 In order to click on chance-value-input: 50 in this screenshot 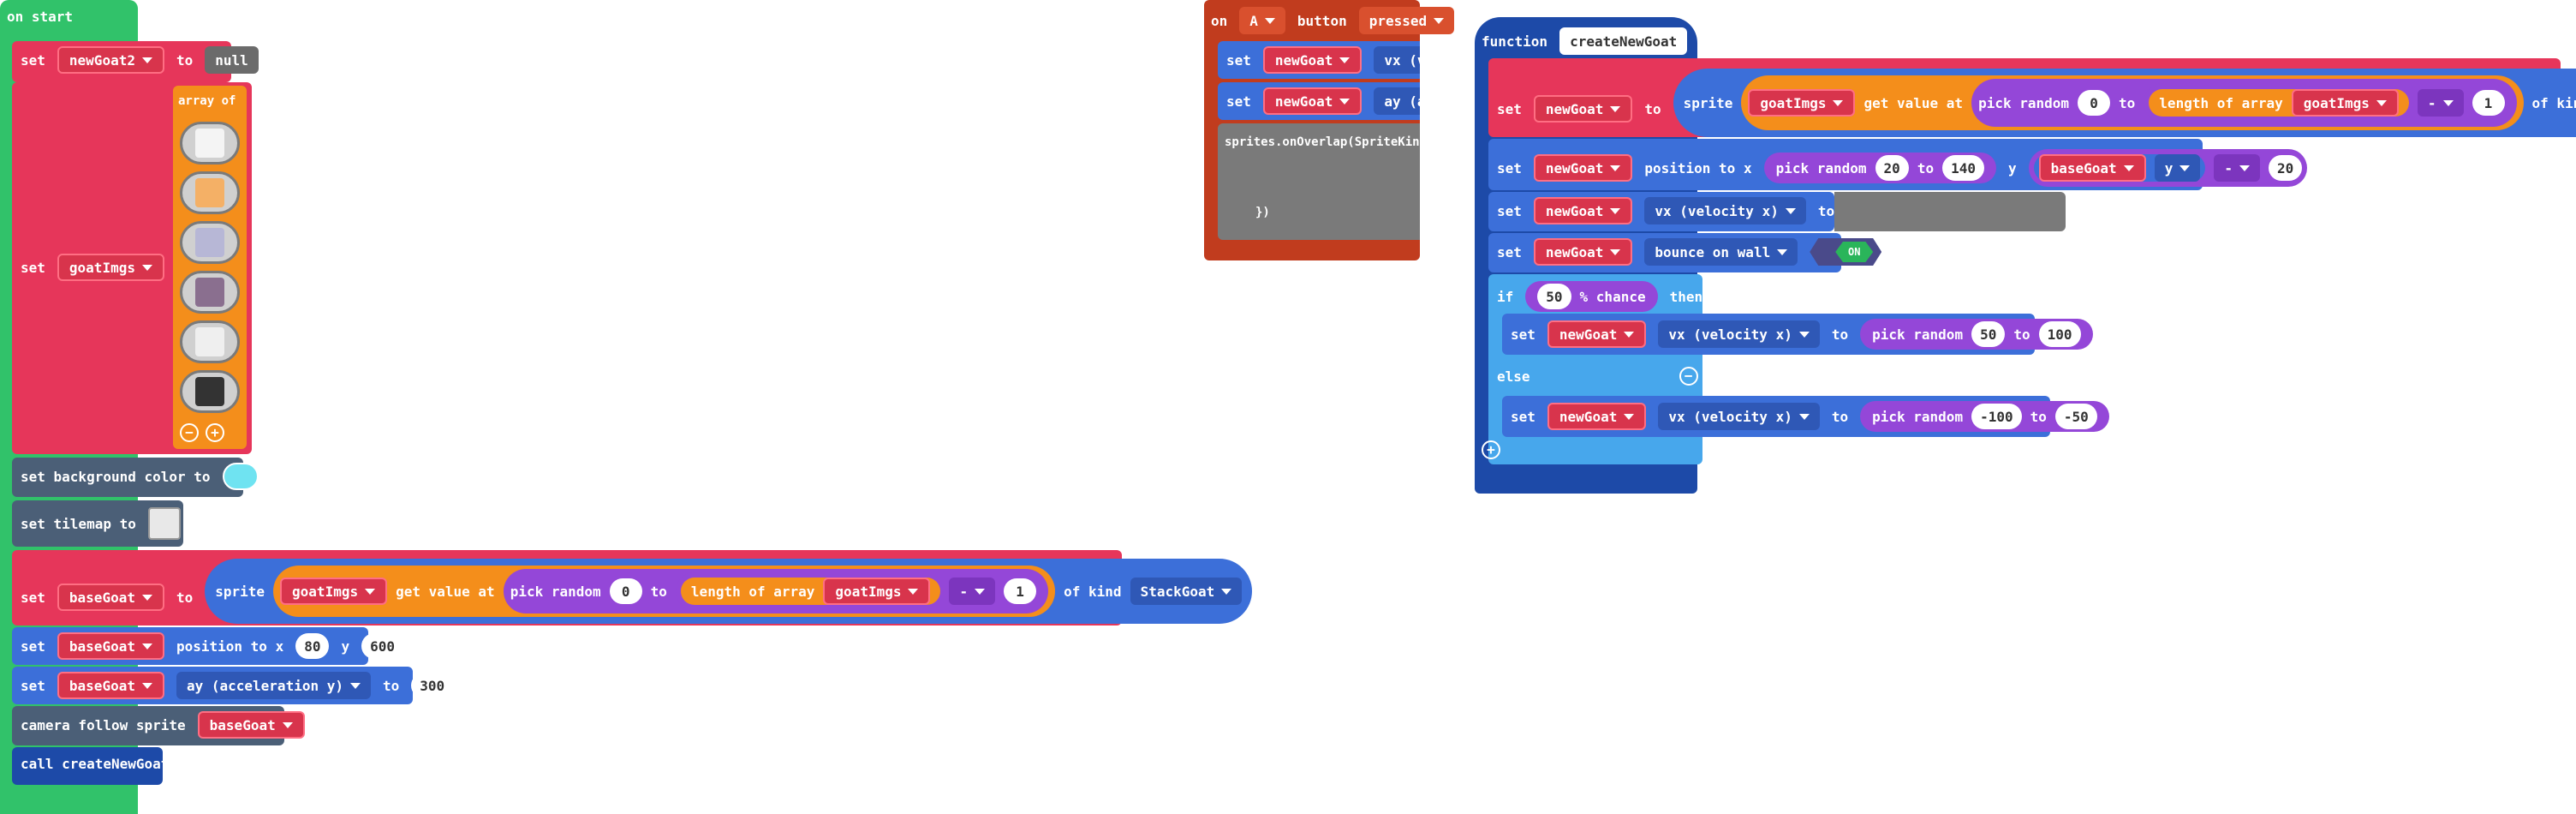, I will do `click(1554, 296)`.